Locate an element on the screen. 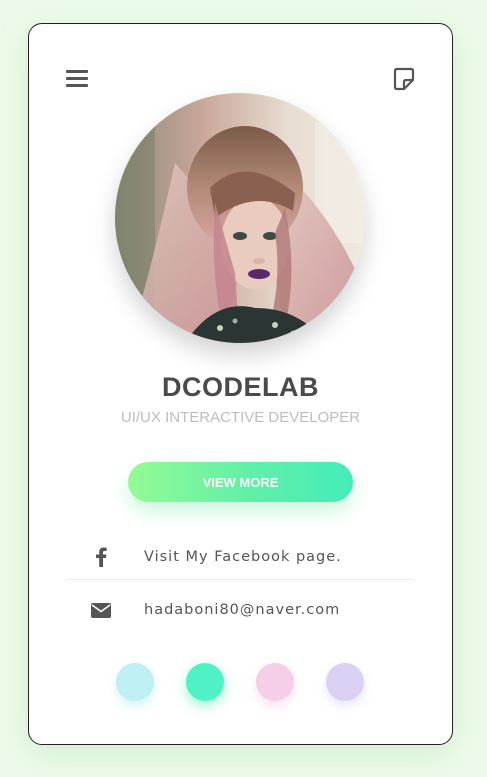 Image resolution: width=487 pixels, height=777 pixels. facebook-link: Visit My Facebook page. is located at coordinates (240, 557).